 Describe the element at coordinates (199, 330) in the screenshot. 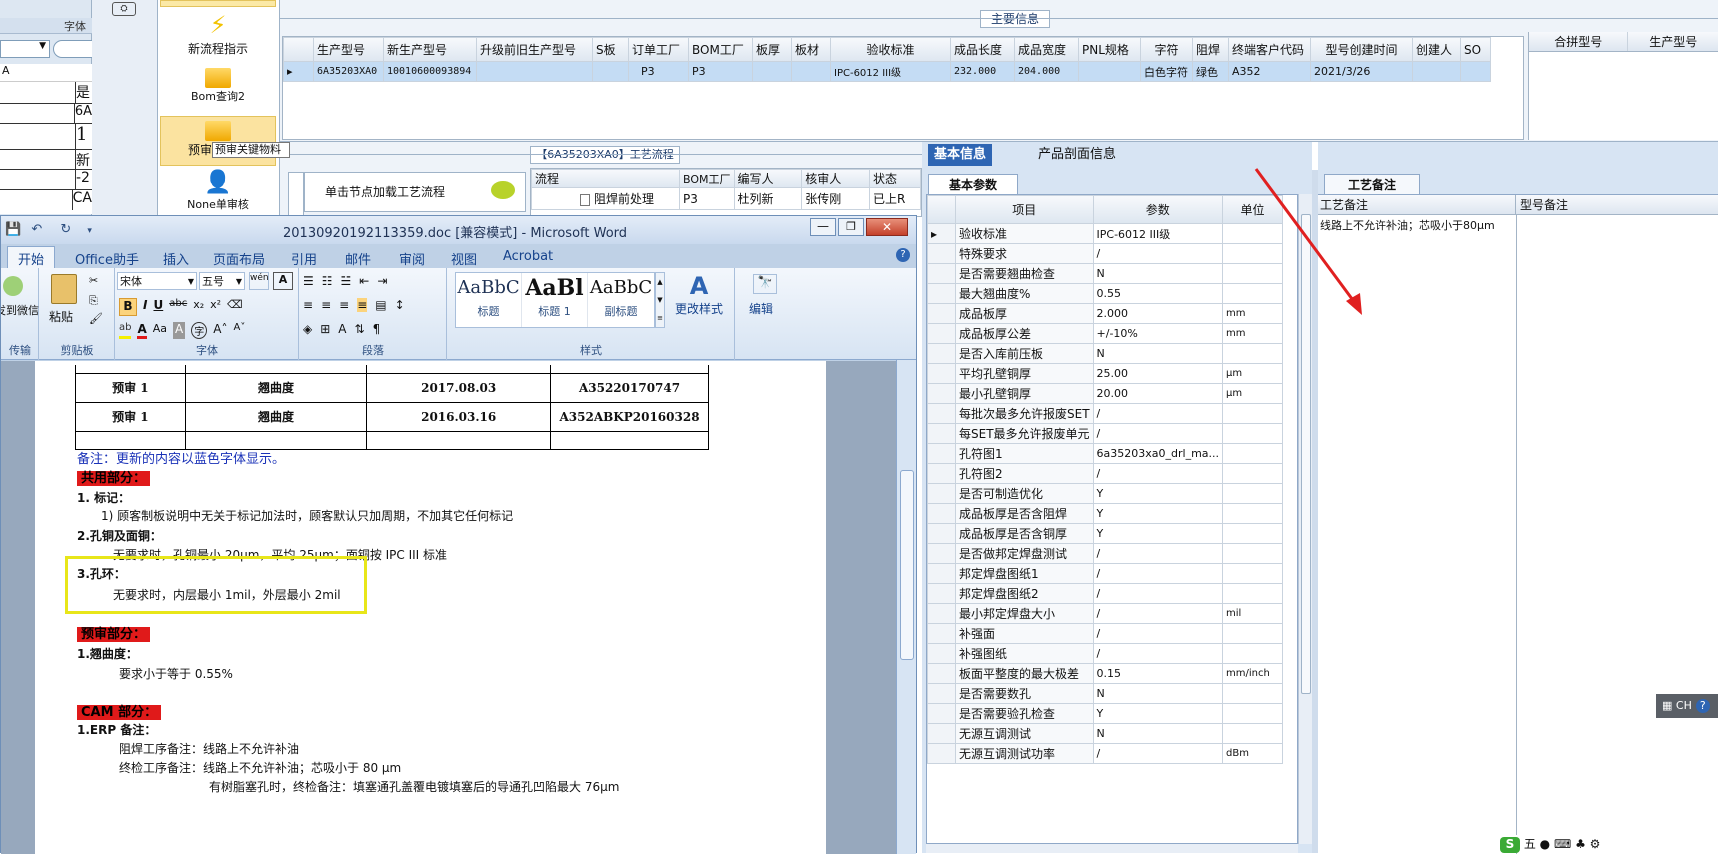

I see `enclose-char-icon: 字` at that location.